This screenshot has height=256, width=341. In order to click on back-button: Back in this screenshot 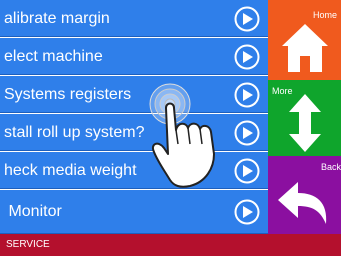, I will do `click(304, 195)`.